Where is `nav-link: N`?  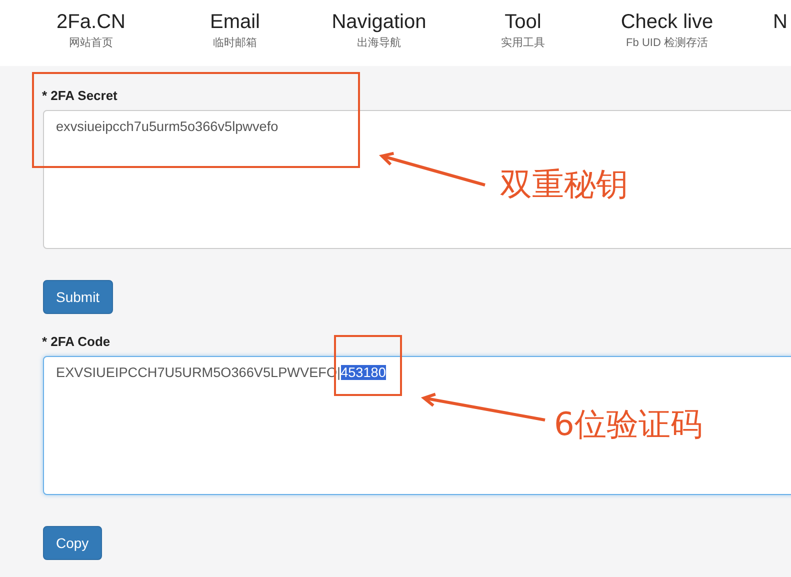 nav-link: N is located at coordinates (780, 33).